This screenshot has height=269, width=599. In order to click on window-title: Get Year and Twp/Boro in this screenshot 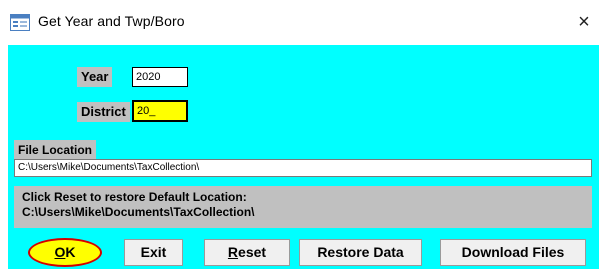, I will do `click(111, 21)`.